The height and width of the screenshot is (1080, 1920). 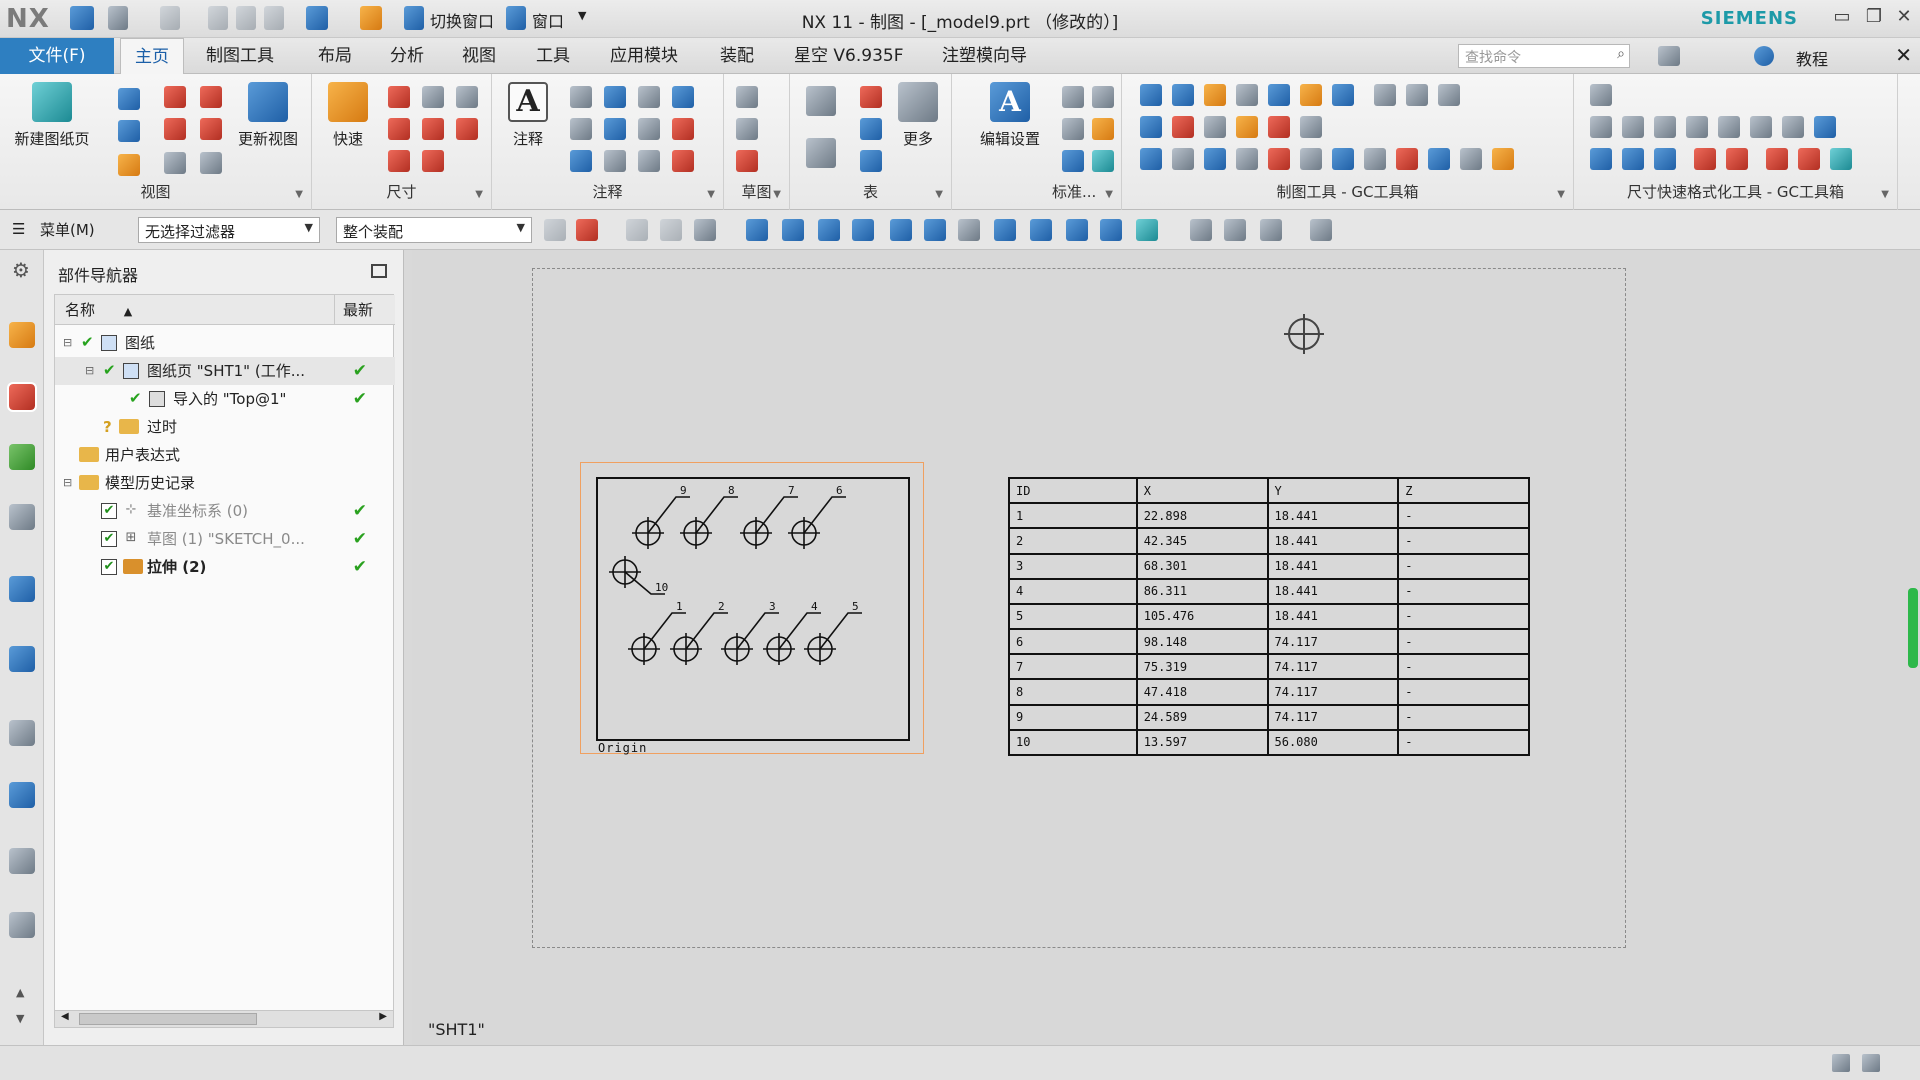 I want to click on datum-target-icon, so click(x=649, y=97).